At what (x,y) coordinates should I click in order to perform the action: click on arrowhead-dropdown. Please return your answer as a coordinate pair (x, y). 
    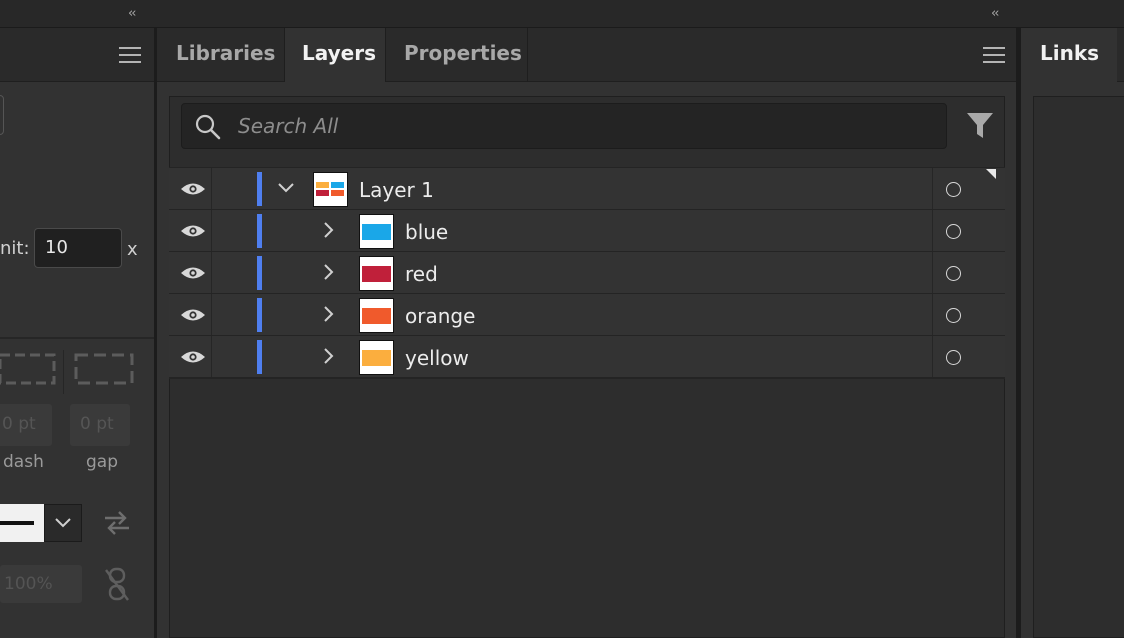
    Looking at the image, I should click on (63, 523).